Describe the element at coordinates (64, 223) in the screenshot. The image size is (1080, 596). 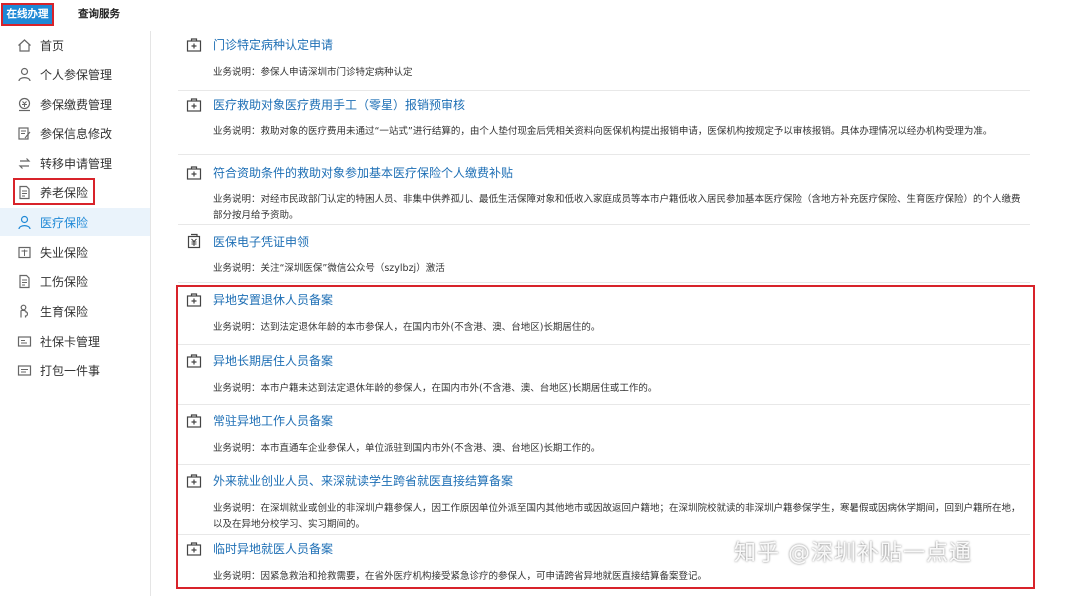
I see `sidebar-item-label: 医疗保险` at that location.